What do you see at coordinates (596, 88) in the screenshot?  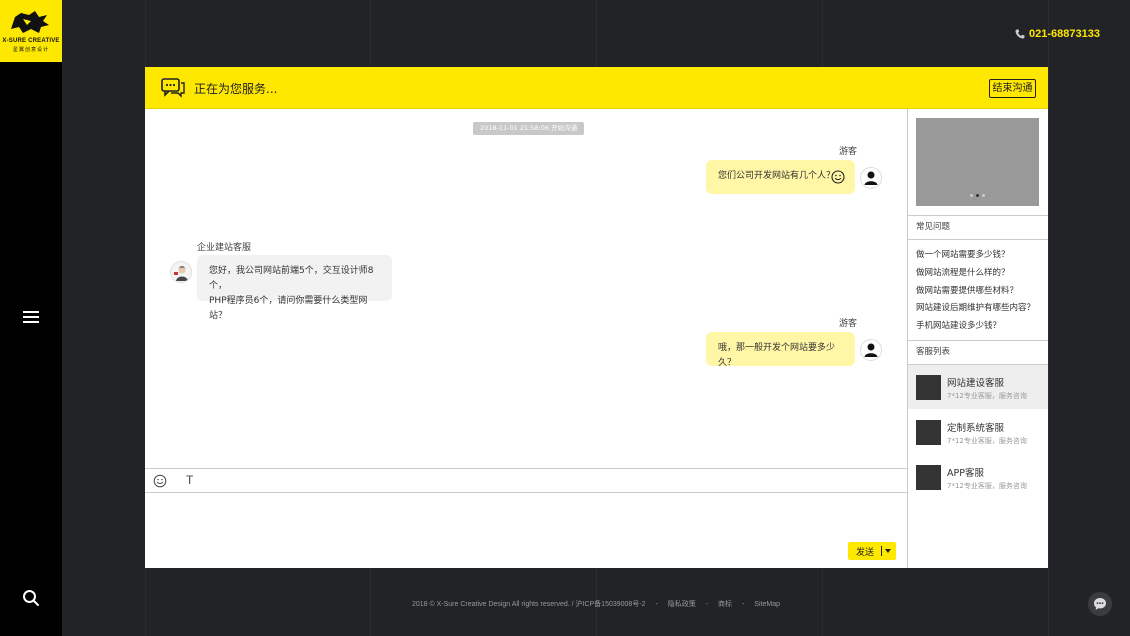 I see `chat-header: 正在为您服务... 结束沟通` at bounding box center [596, 88].